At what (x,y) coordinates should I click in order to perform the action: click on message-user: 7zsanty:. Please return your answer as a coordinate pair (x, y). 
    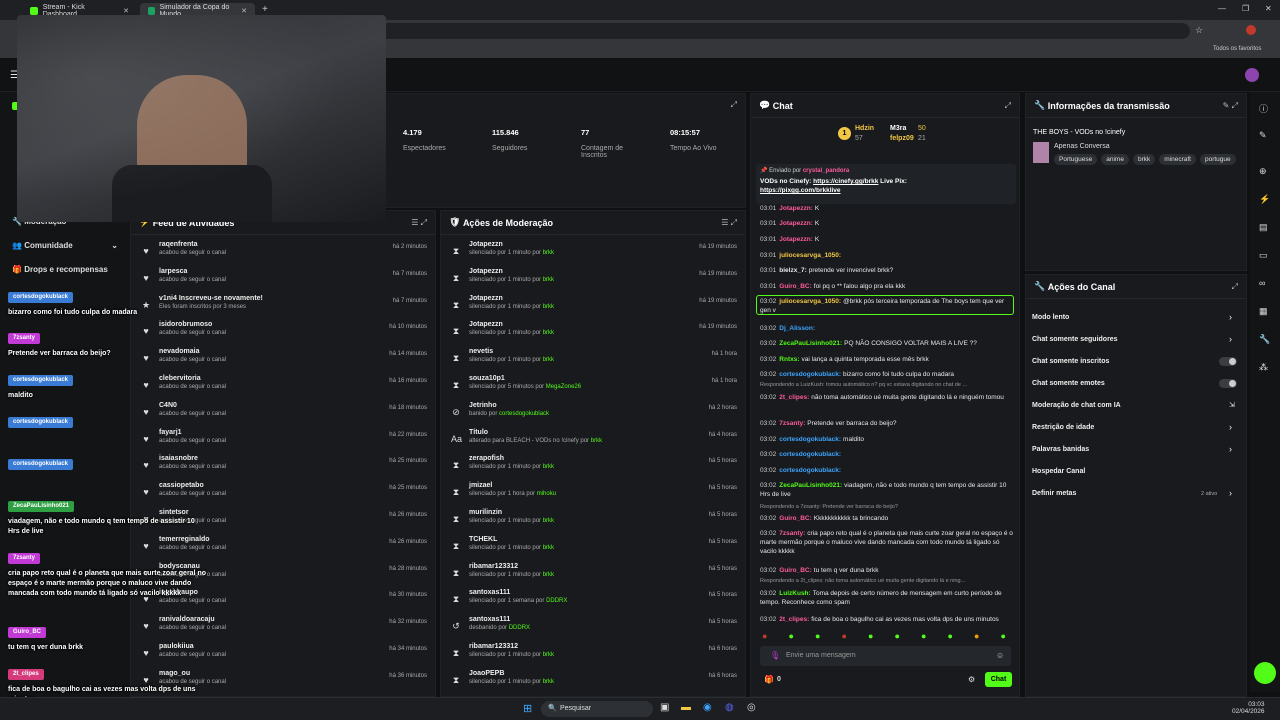
    Looking at the image, I should click on (792, 423).